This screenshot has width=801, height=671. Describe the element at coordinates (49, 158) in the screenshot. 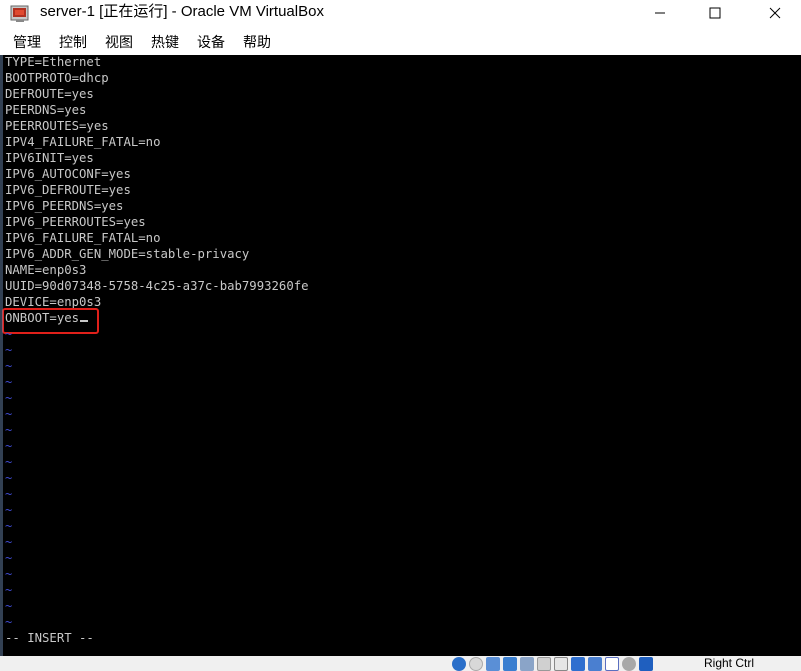

I see `config-line: IPV6INIT=yes` at that location.